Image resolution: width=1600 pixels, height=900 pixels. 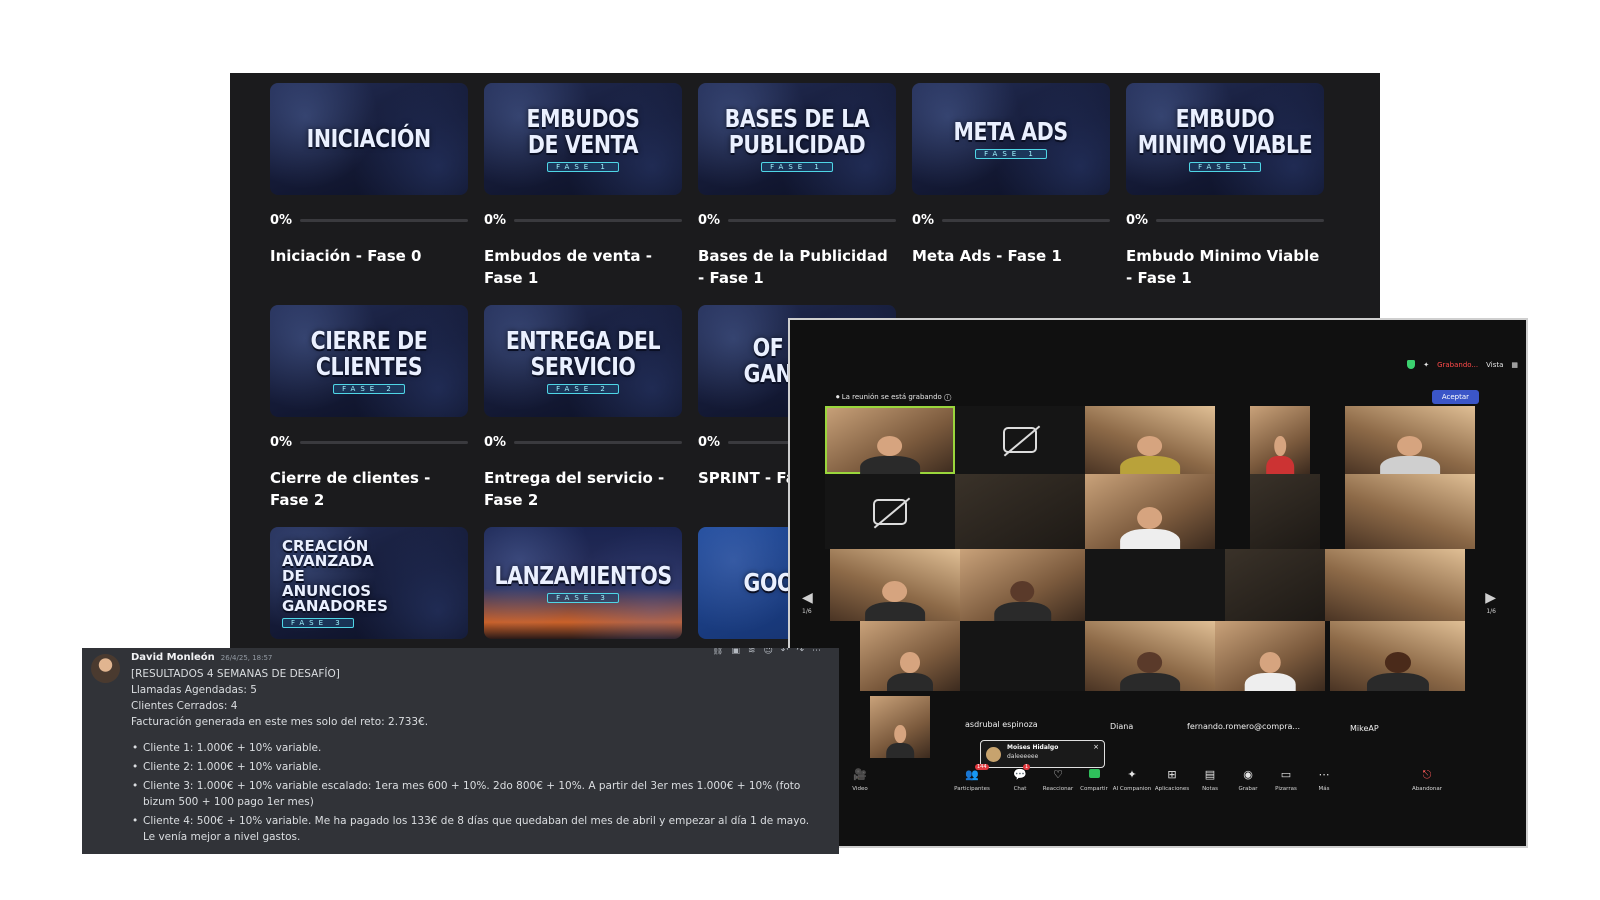 I want to click on course-thumbnail: LANZAMIENTOS FASE 3, so click(x=583, y=583).